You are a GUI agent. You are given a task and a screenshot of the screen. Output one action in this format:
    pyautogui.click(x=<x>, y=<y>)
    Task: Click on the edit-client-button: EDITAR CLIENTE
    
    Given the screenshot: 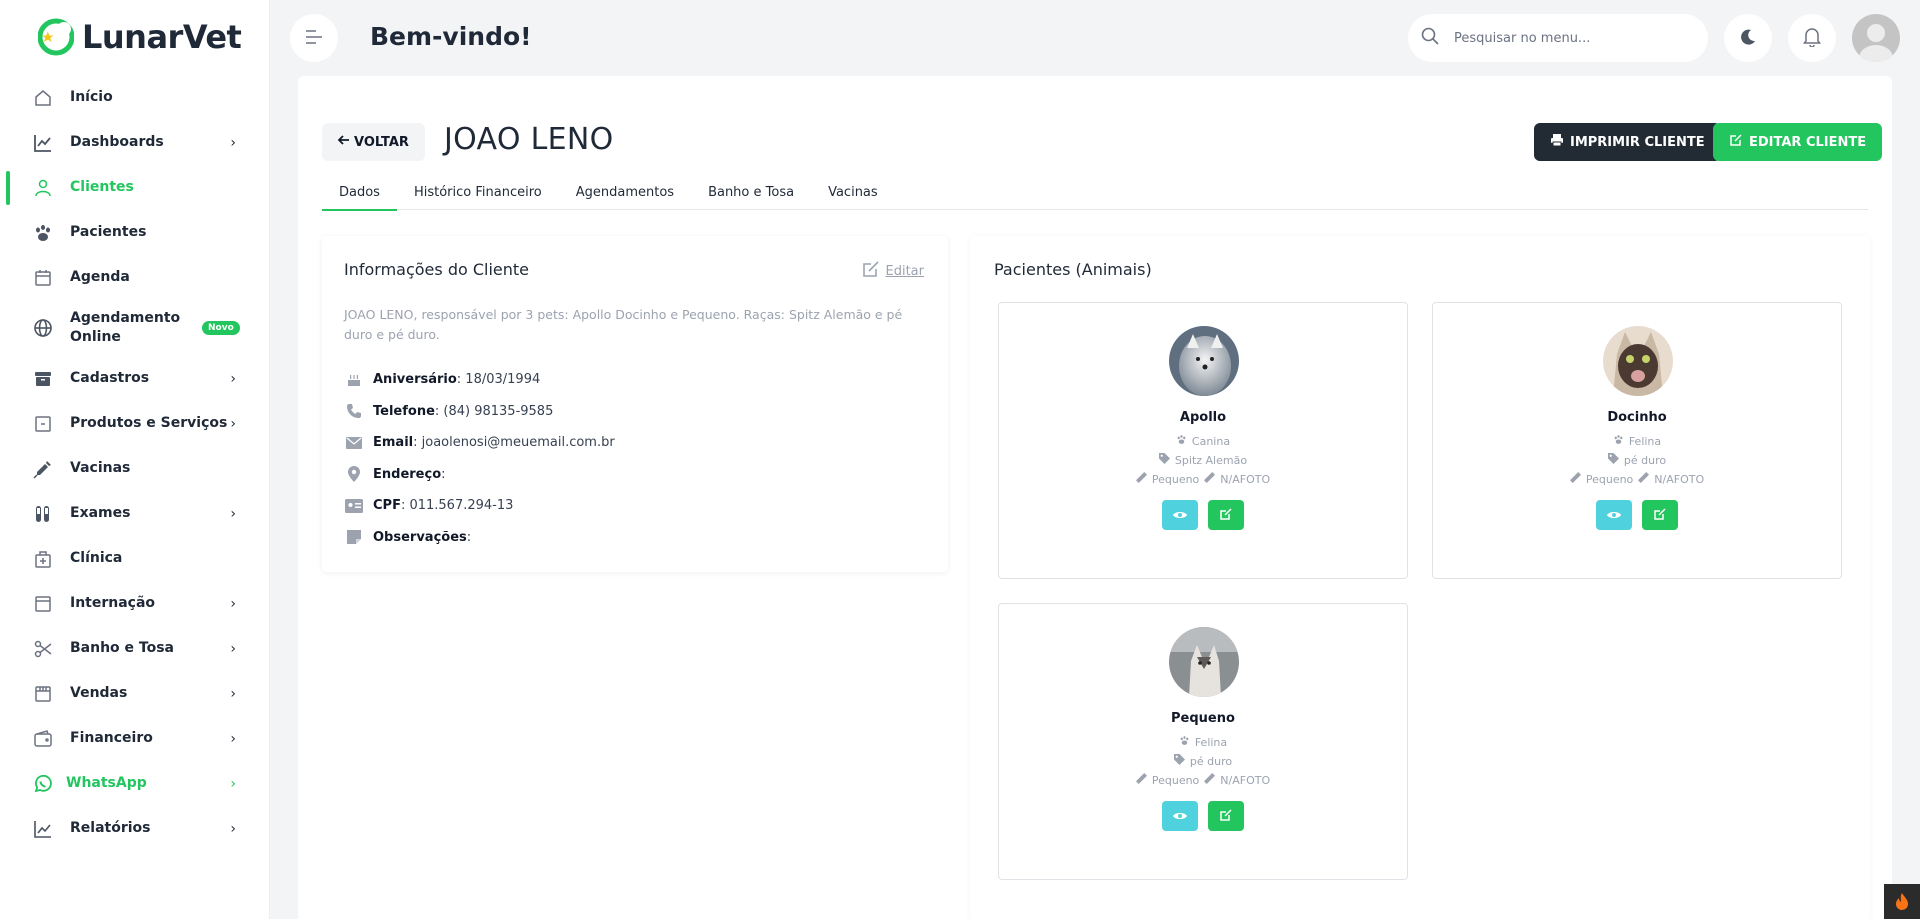 What is the action you would take?
    pyautogui.click(x=1798, y=142)
    